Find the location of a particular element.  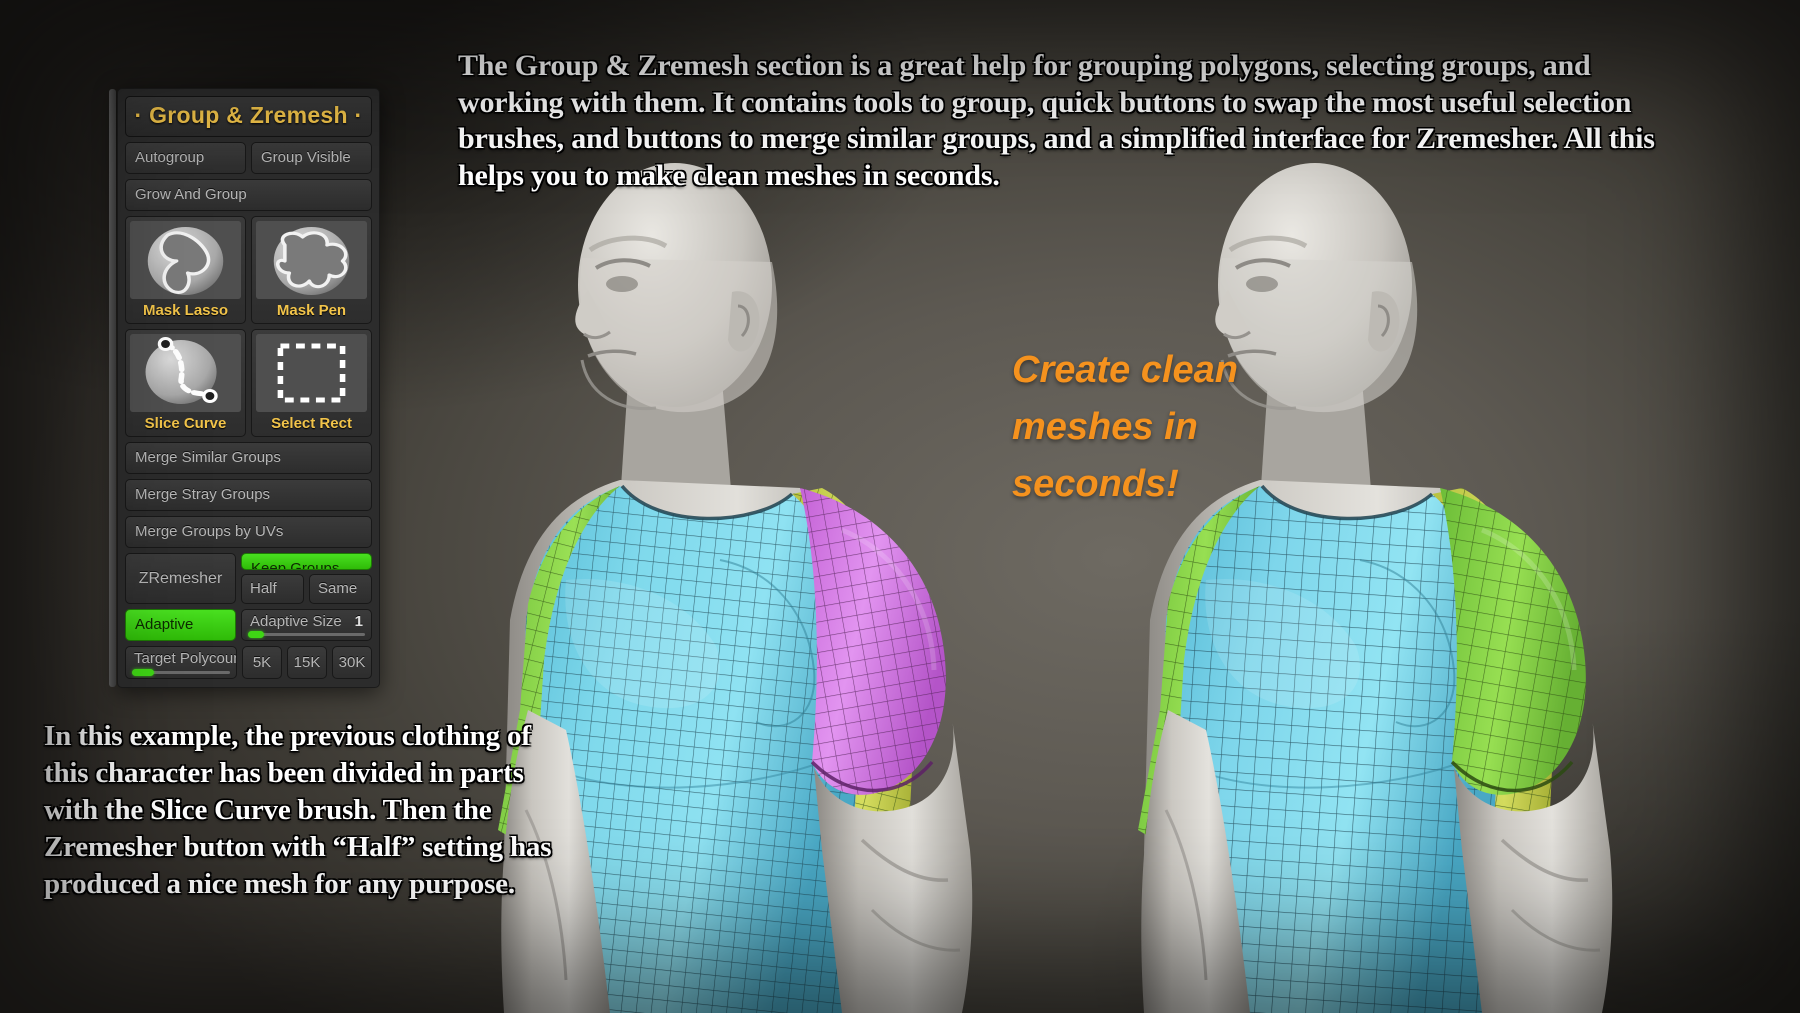

adaptive-row: Adaptive Adaptive Size 1 is located at coordinates (248, 625).